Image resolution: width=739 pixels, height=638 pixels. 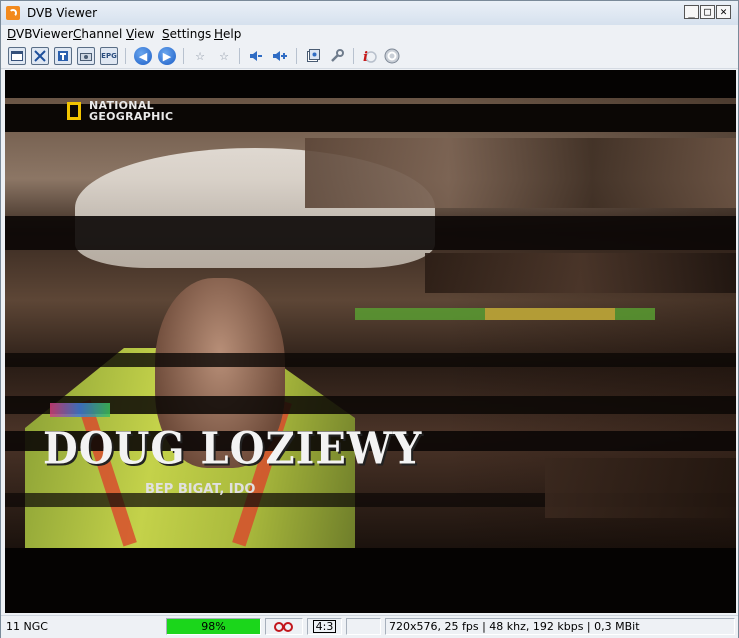 I want to click on menu-view-label: View, so click(x=140, y=34).